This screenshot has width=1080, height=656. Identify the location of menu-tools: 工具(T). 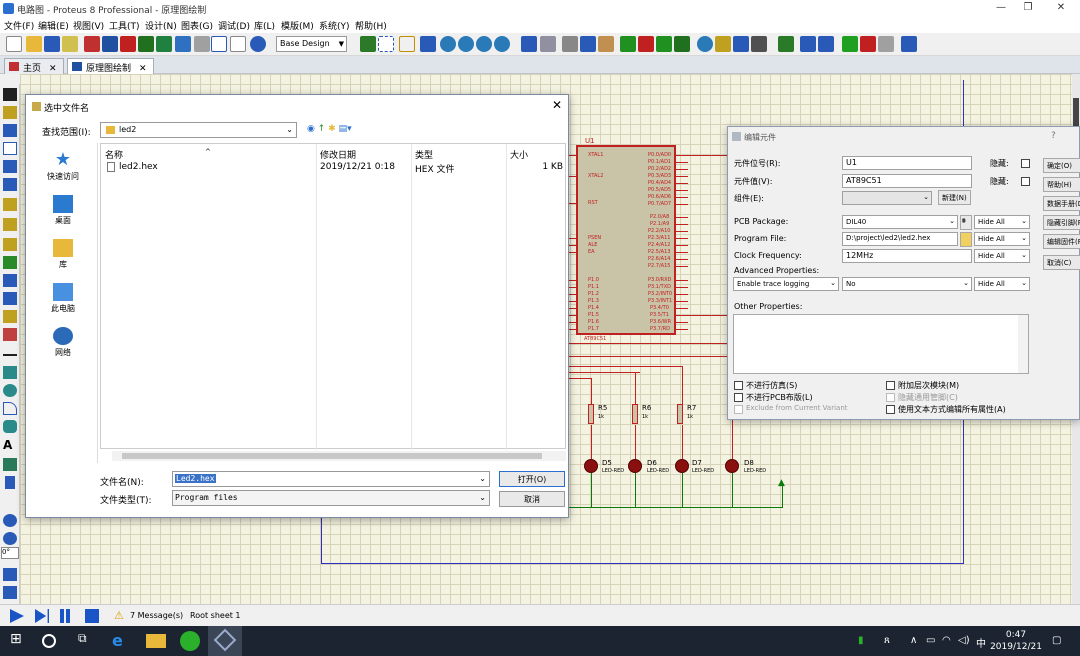
(124, 25).